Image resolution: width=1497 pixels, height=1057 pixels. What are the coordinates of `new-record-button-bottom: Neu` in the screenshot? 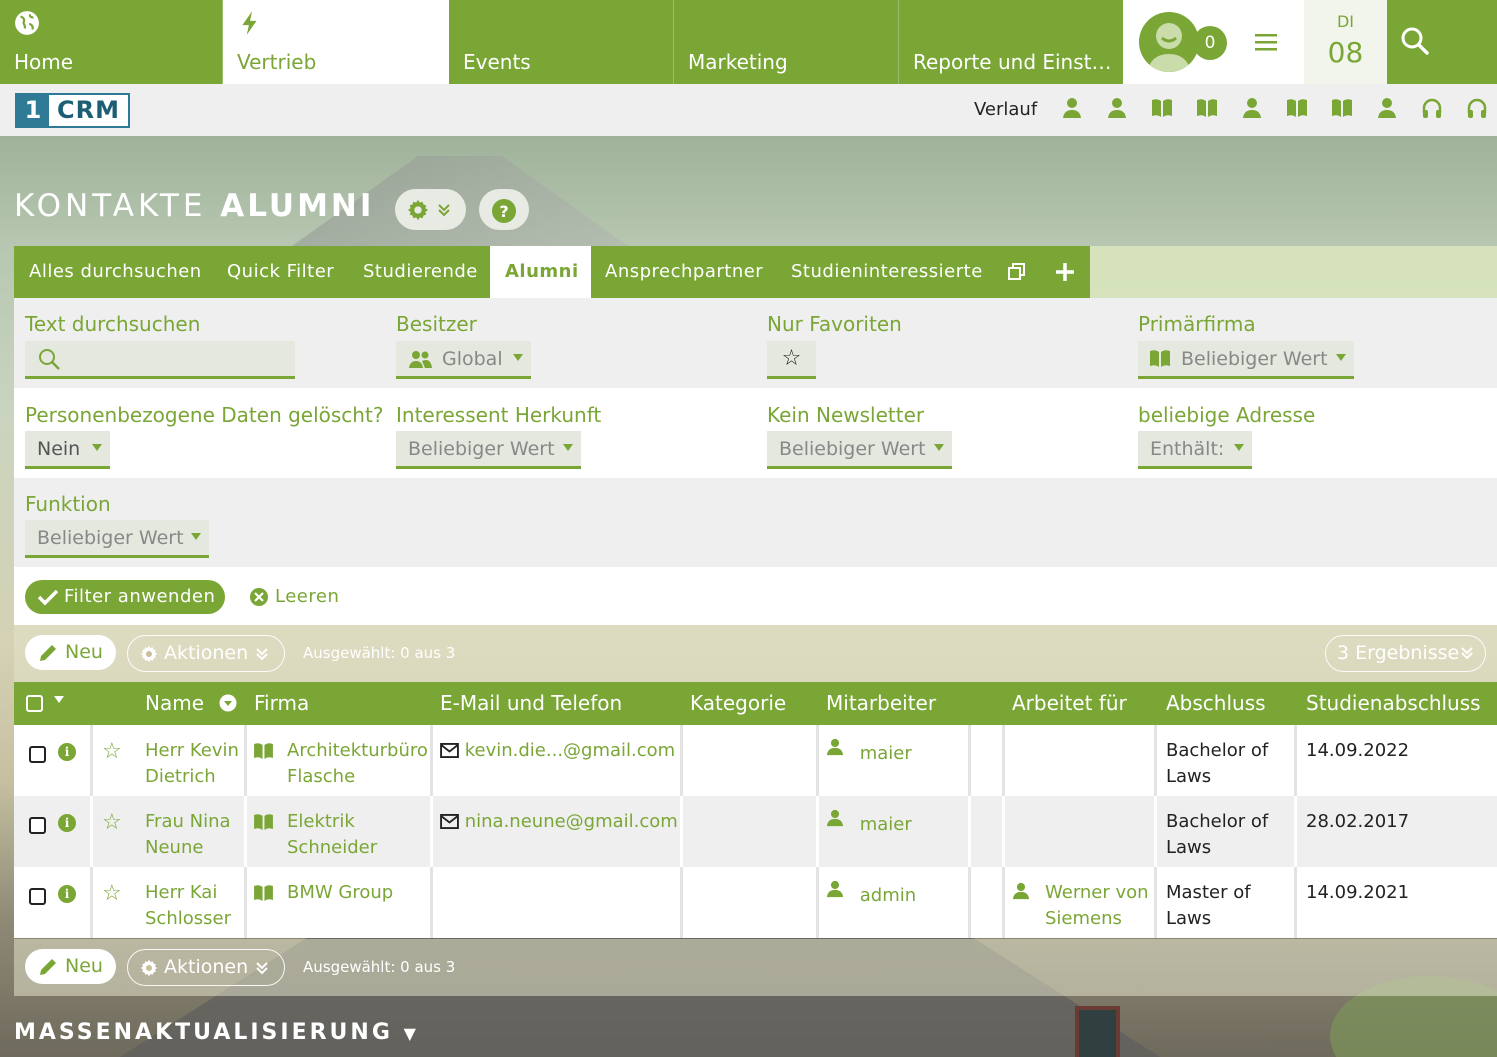 It's located at (70, 966).